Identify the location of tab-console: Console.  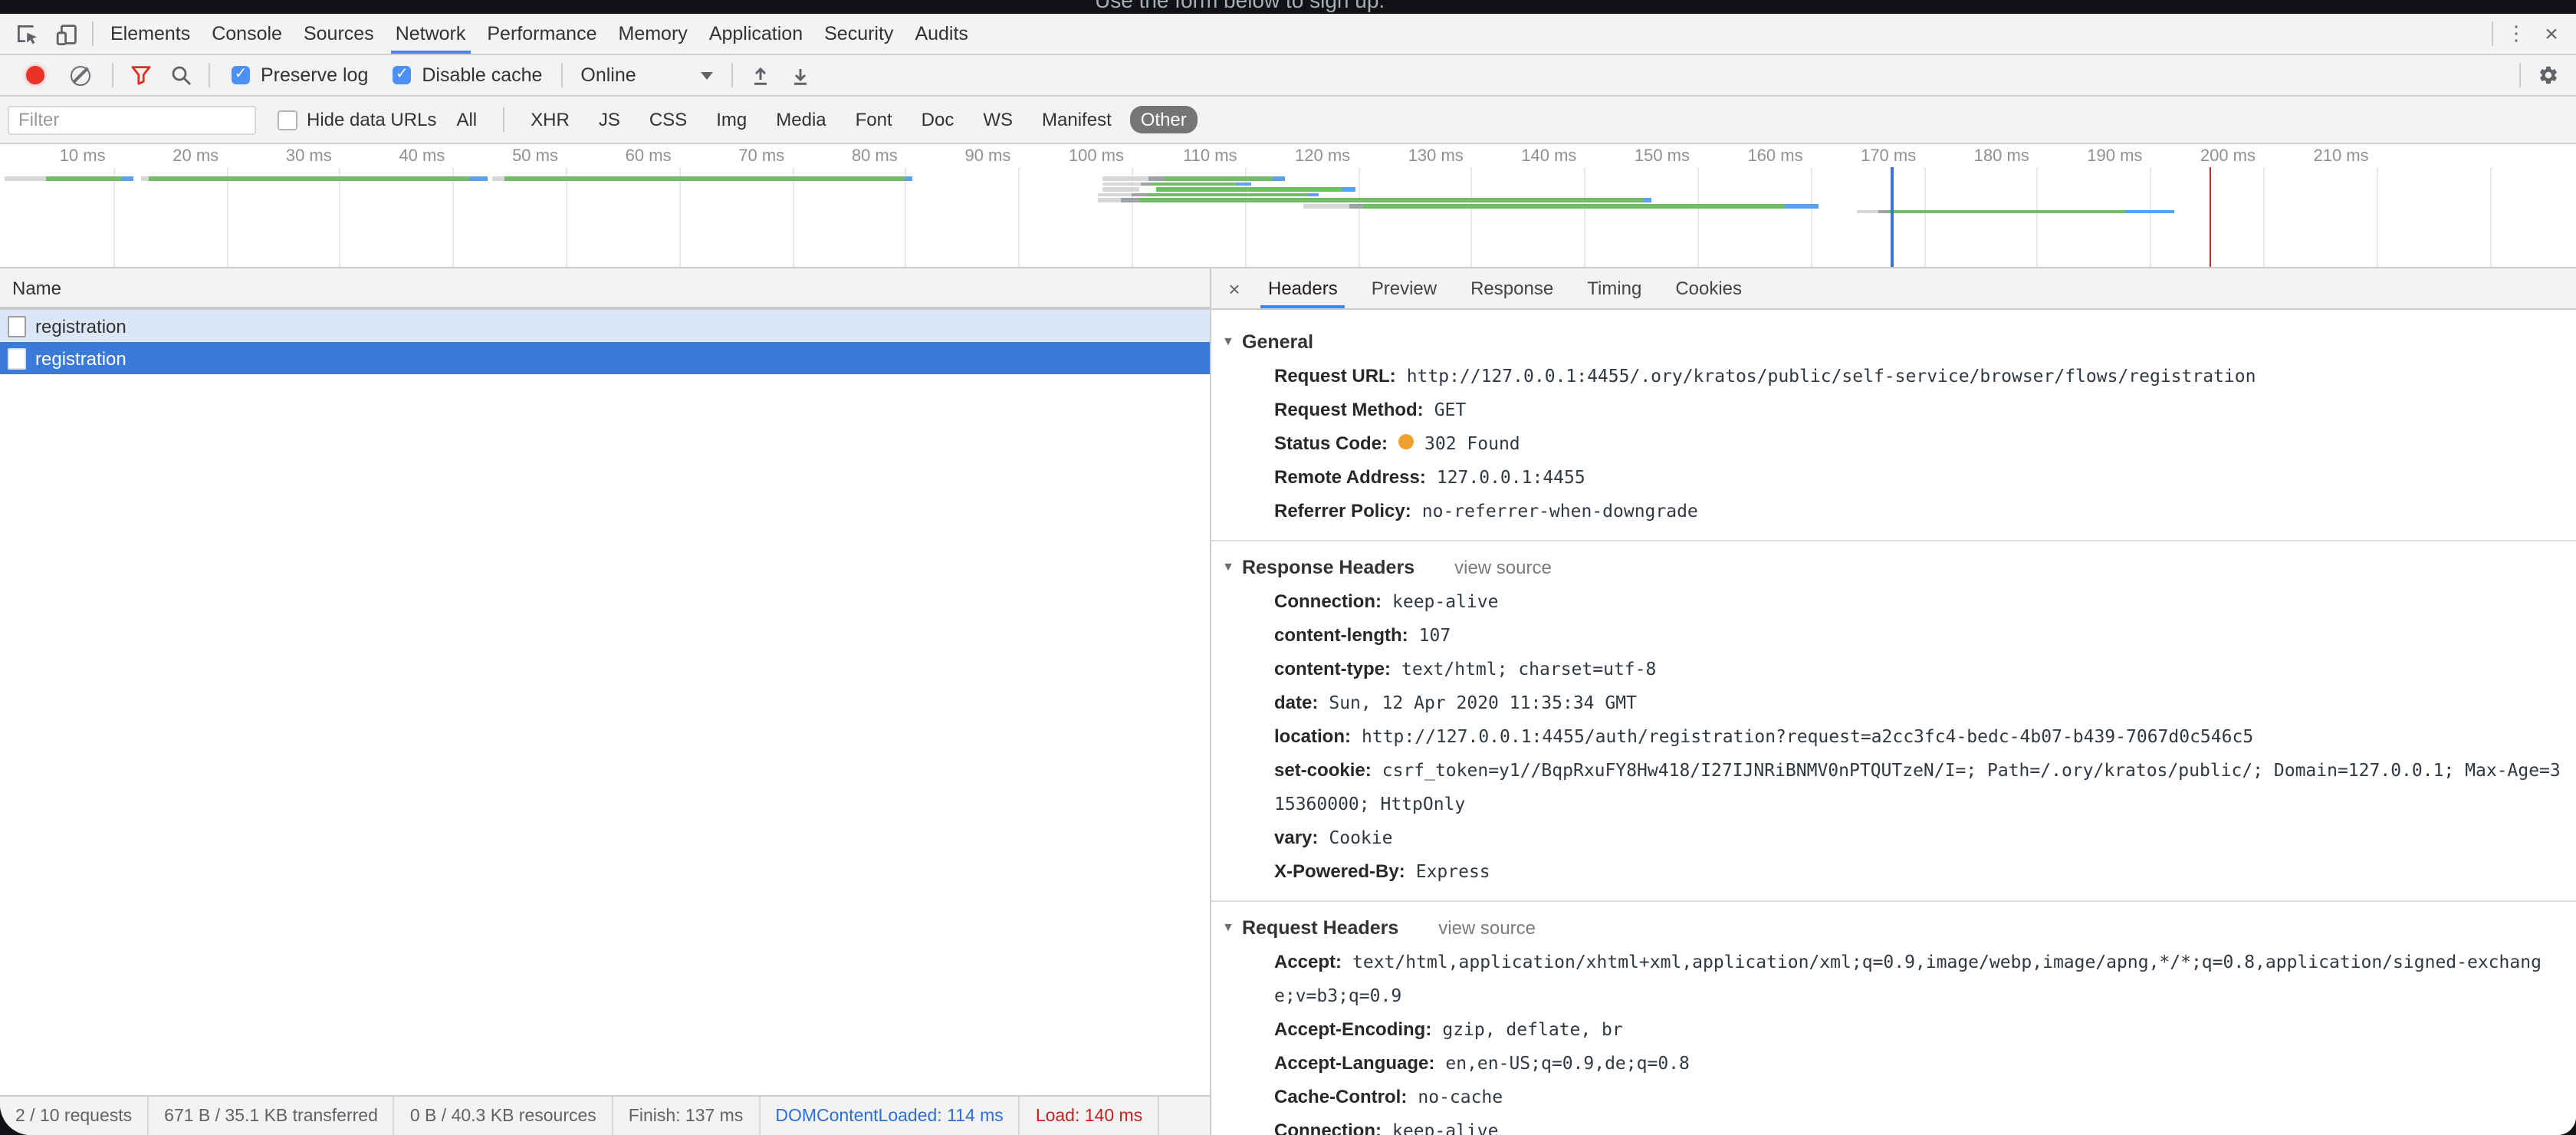
(247, 34).